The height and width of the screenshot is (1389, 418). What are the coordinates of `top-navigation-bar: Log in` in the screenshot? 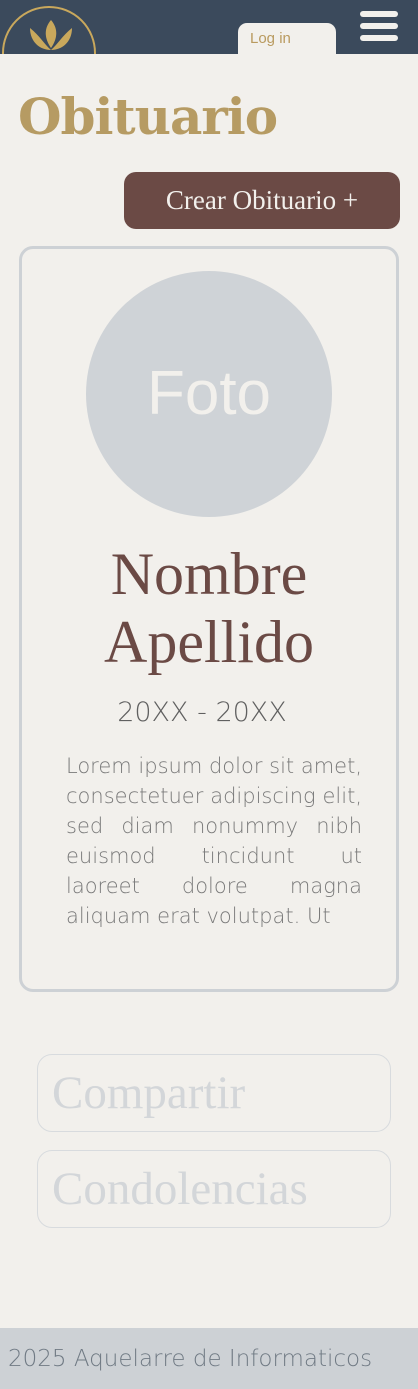 It's located at (209, 27).